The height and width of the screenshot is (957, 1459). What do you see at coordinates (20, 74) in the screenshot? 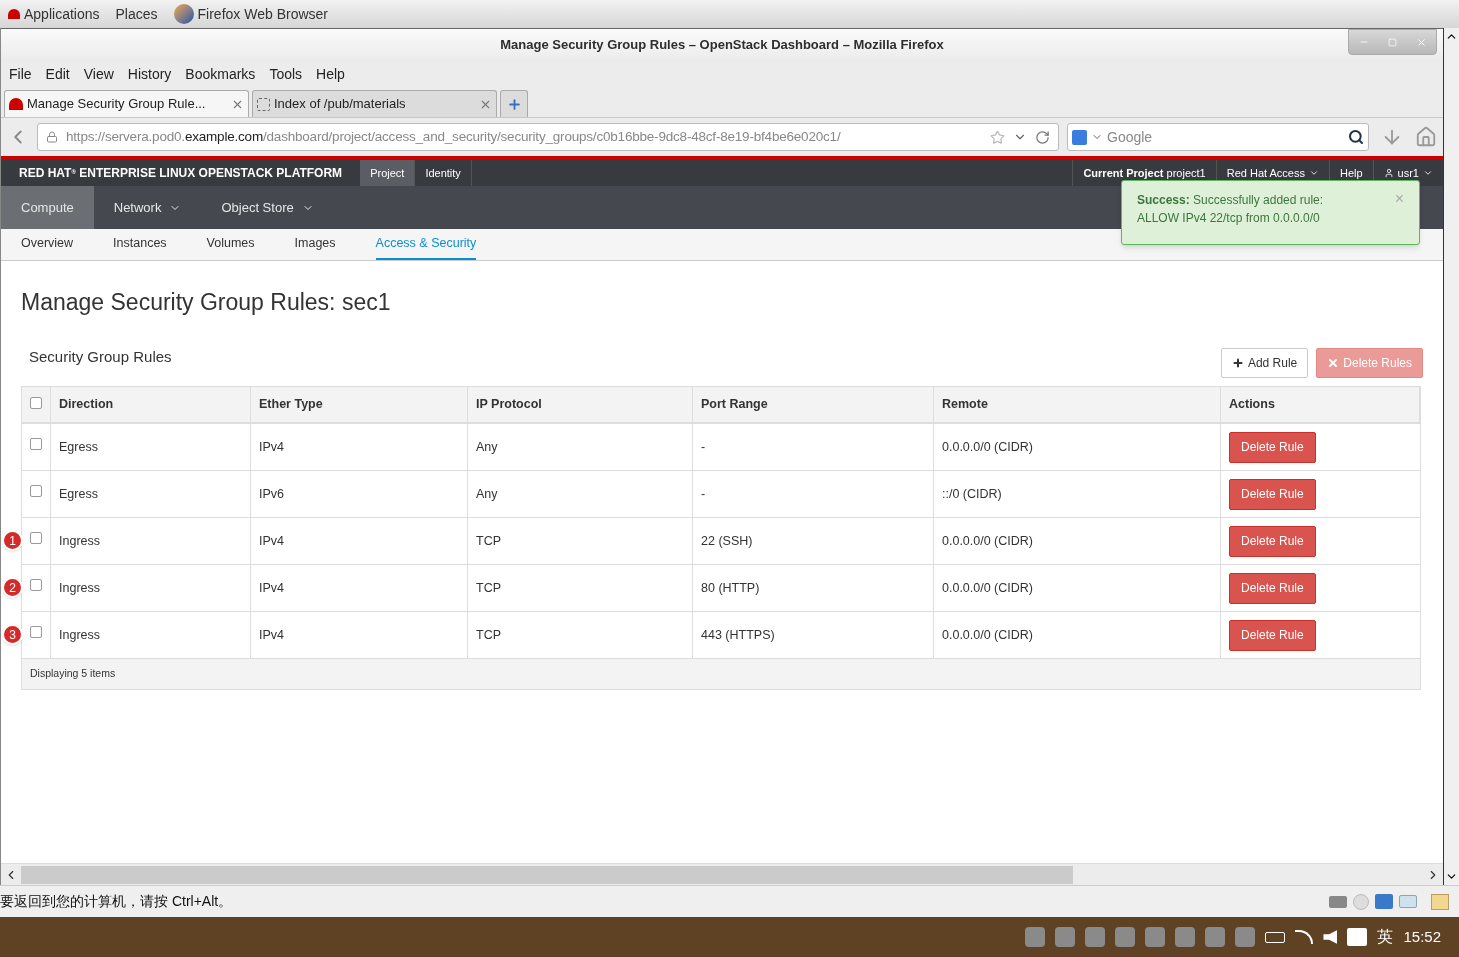
I see `menu-item: File` at bounding box center [20, 74].